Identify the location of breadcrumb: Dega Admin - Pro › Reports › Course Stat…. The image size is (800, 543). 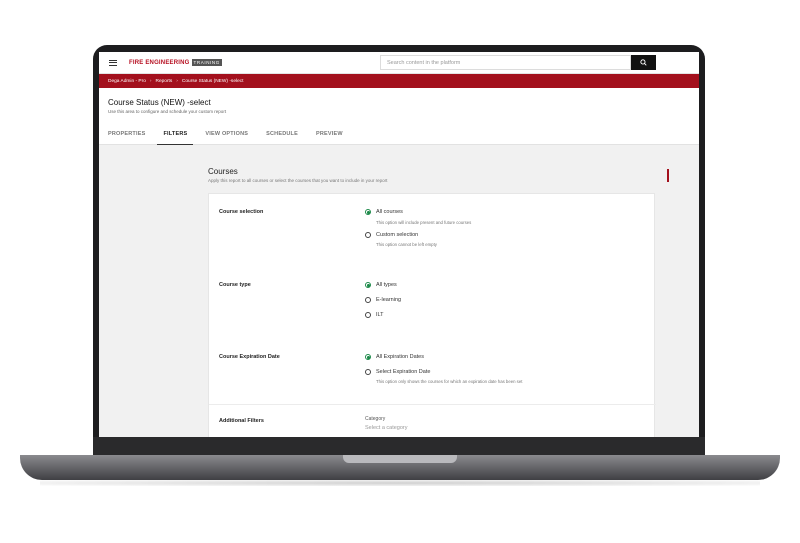
(399, 81).